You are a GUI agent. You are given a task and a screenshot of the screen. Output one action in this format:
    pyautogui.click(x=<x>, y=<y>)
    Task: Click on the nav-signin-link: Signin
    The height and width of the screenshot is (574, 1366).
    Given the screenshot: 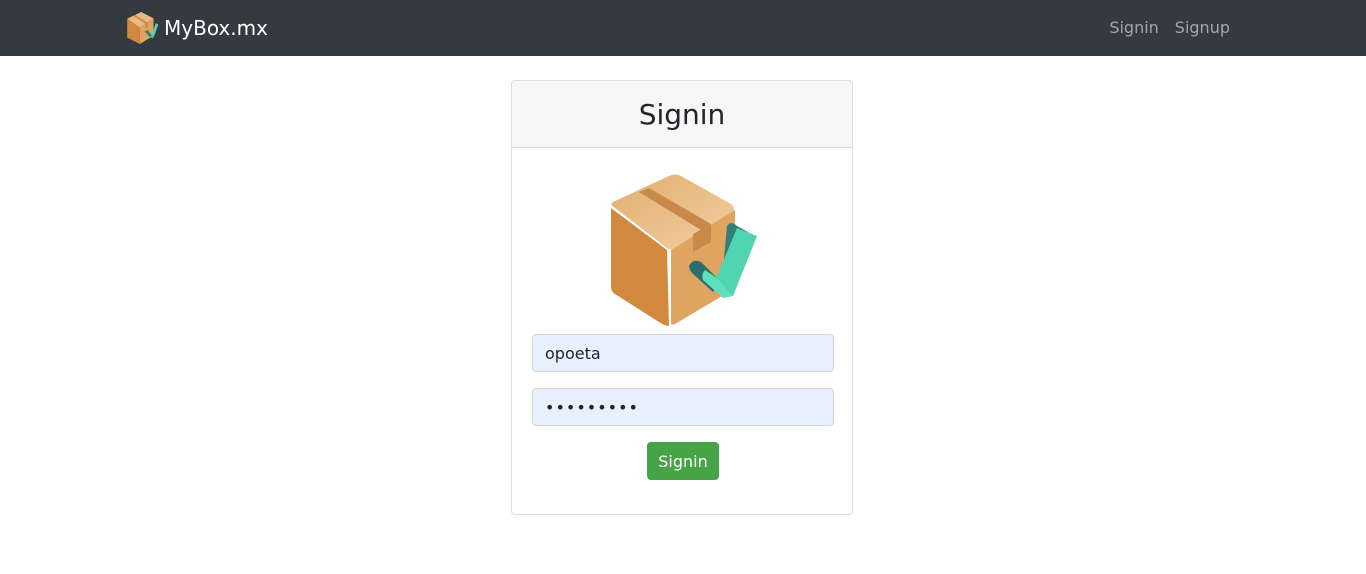 What is the action you would take?
    pyautogui.click(x=1133, y=28)
    